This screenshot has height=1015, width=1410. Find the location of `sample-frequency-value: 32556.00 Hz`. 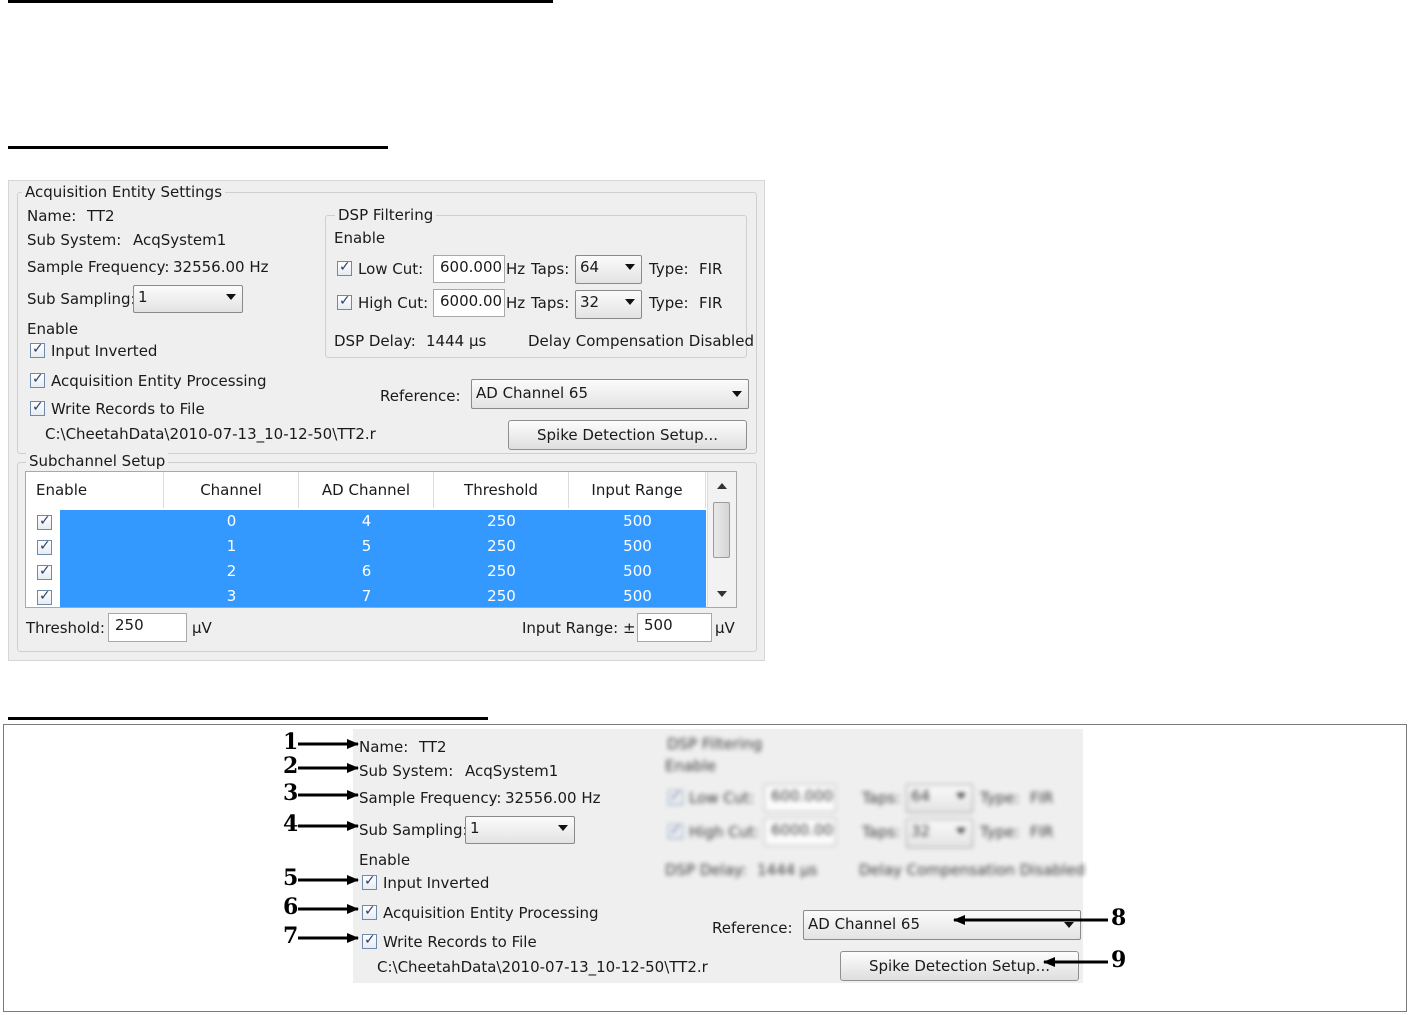

sample-frequency-value: 32556.00 Hz is located at coordinates (221, 267).